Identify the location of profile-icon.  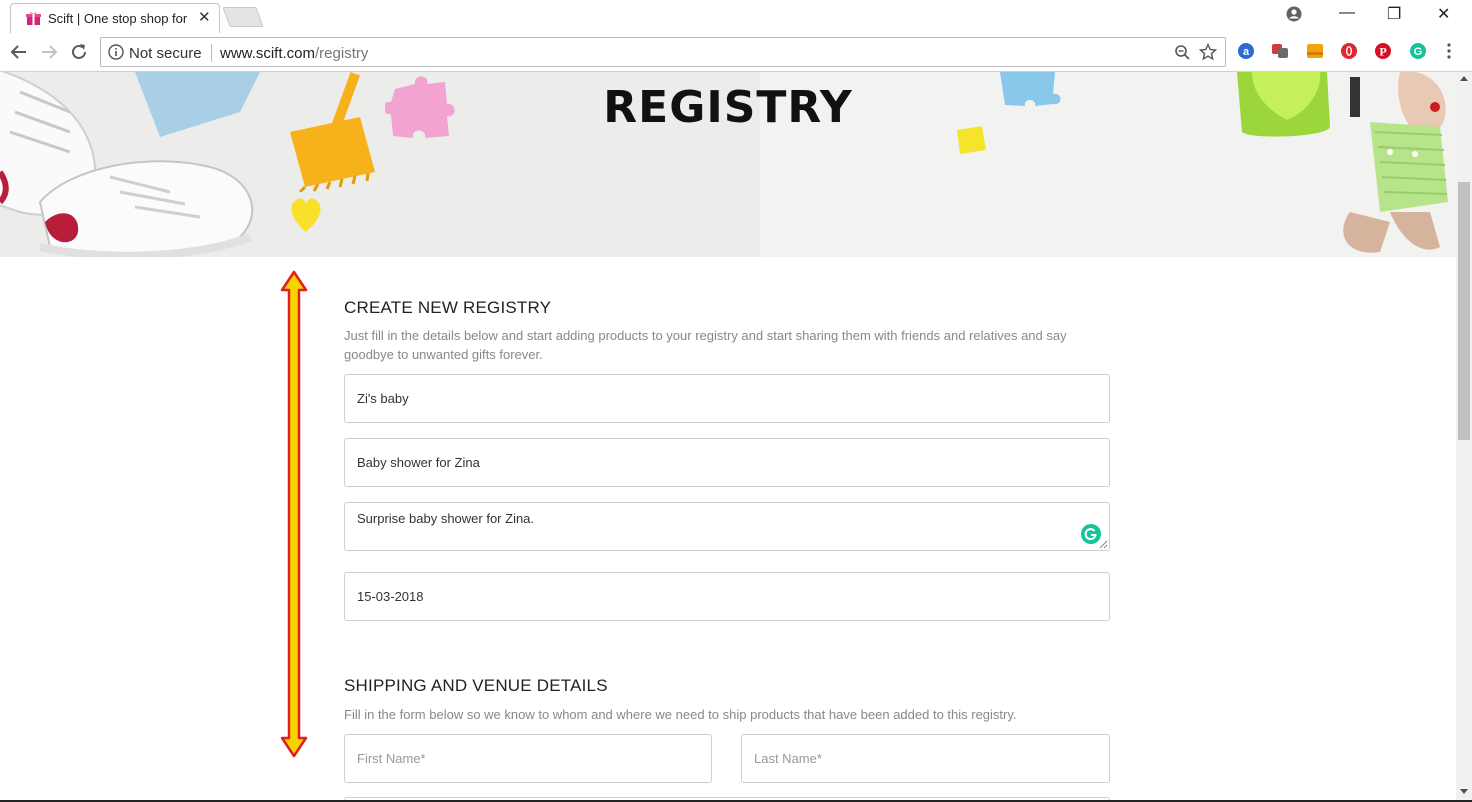
(1294, 14).